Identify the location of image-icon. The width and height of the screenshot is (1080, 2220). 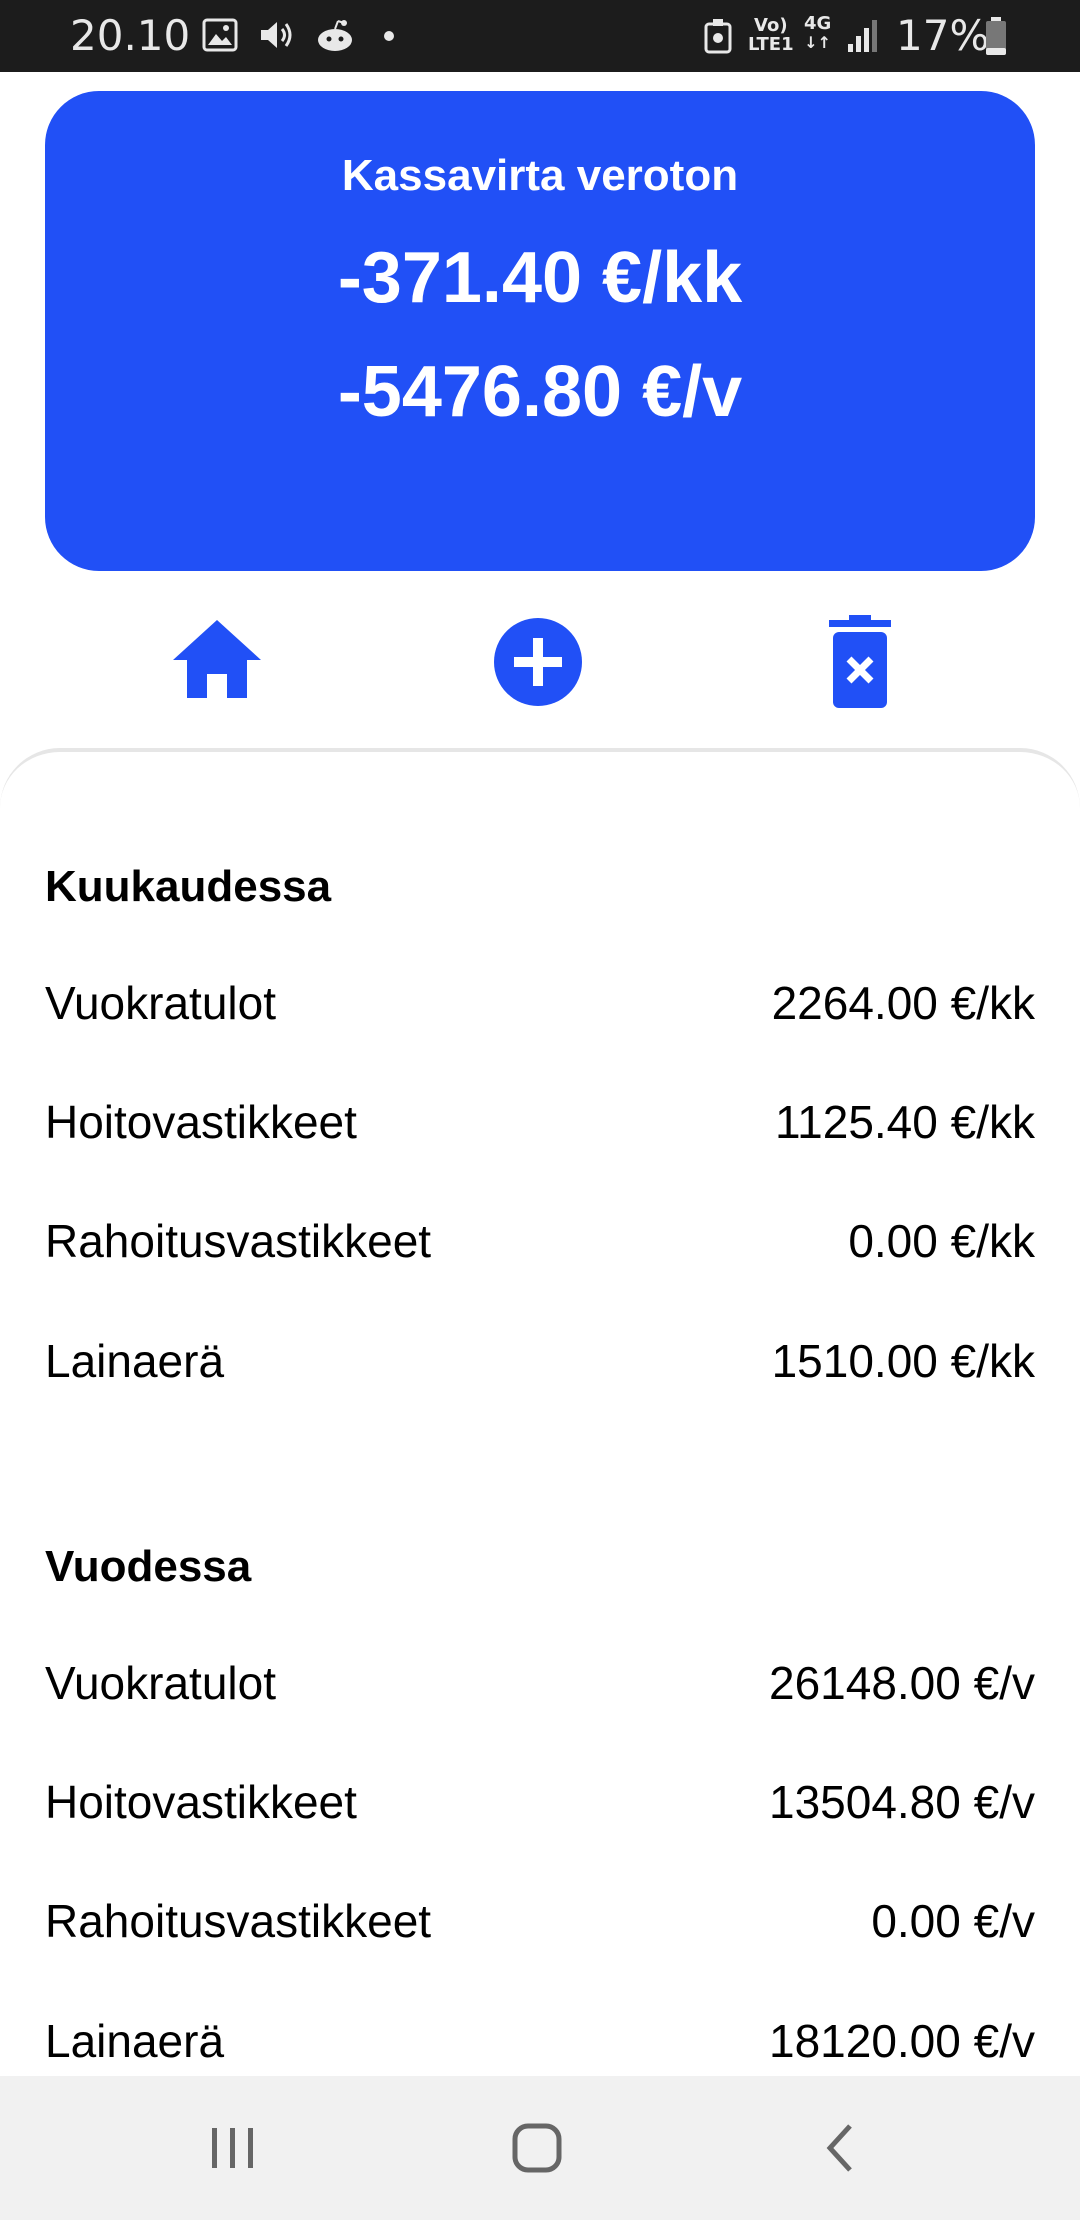
(220, 35).